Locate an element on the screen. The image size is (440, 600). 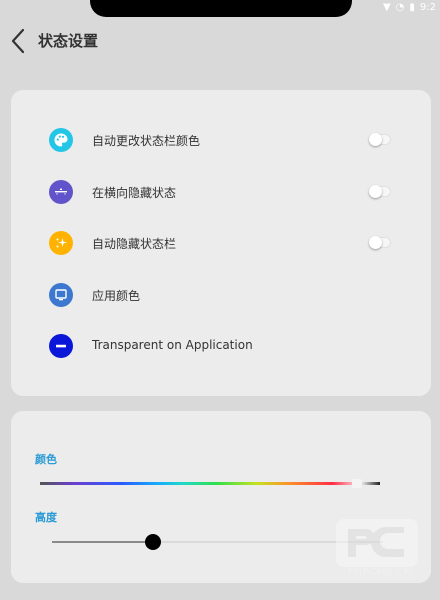
chevron-left-icon is located at coordinates (18, 41).